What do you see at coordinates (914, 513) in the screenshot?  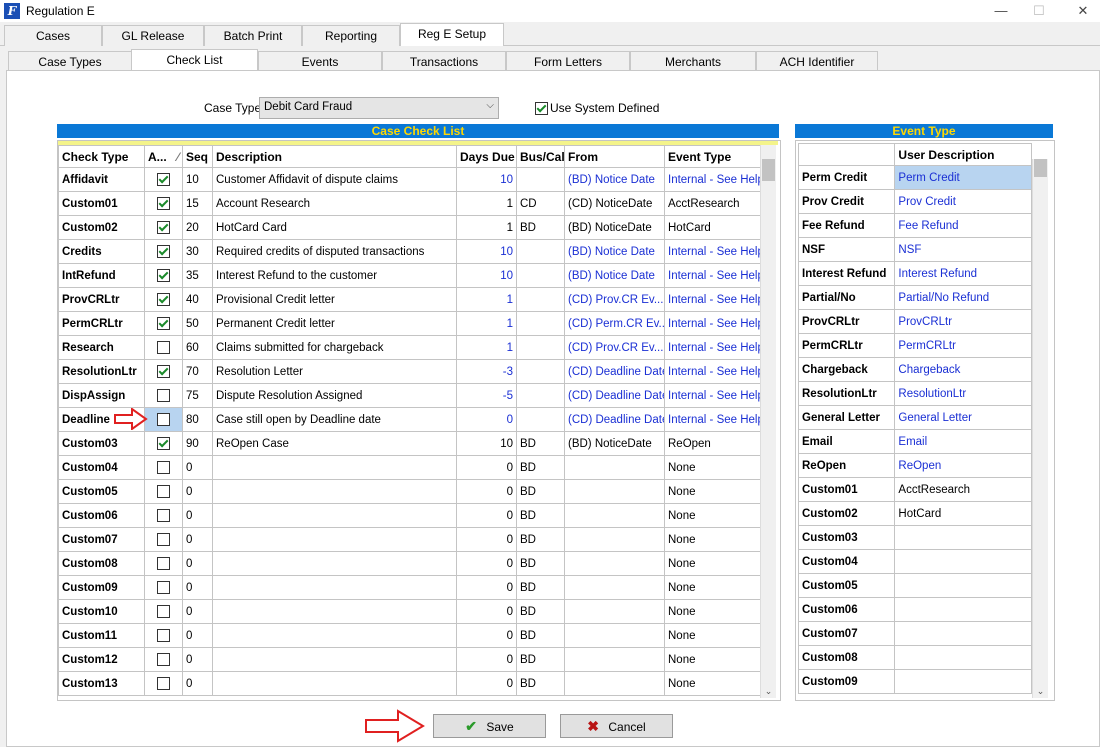 I see `table-row: Custom02 HotCard` at bounding box center [914, 513].